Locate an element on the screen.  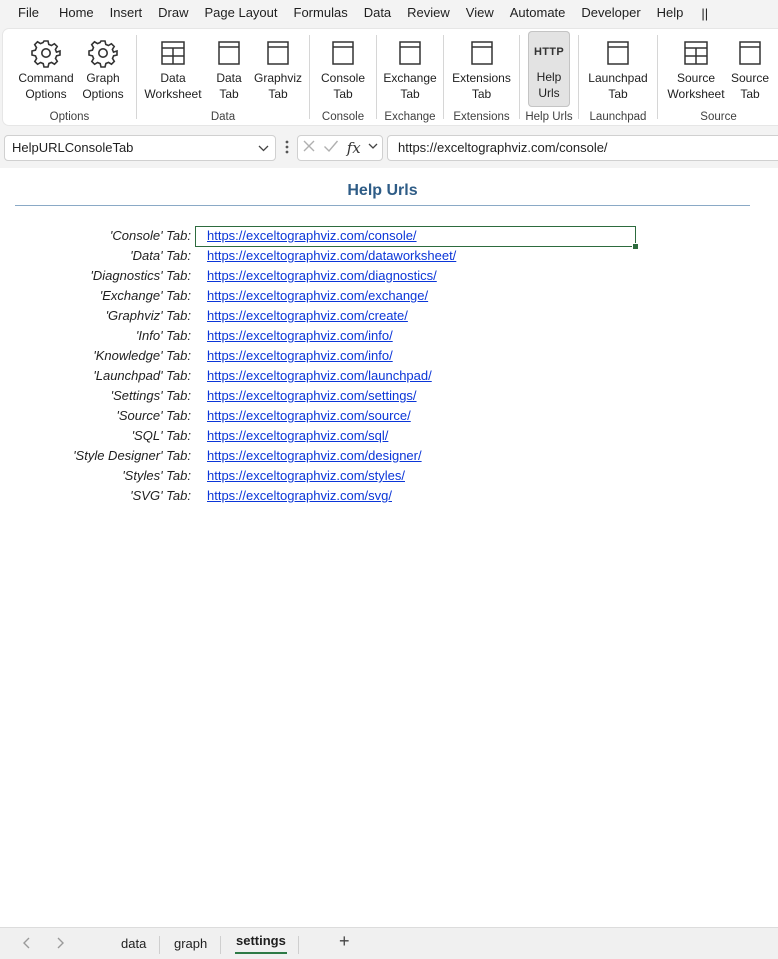
row-label: 'SQL' Tab: is located at coordinates (161, 435).